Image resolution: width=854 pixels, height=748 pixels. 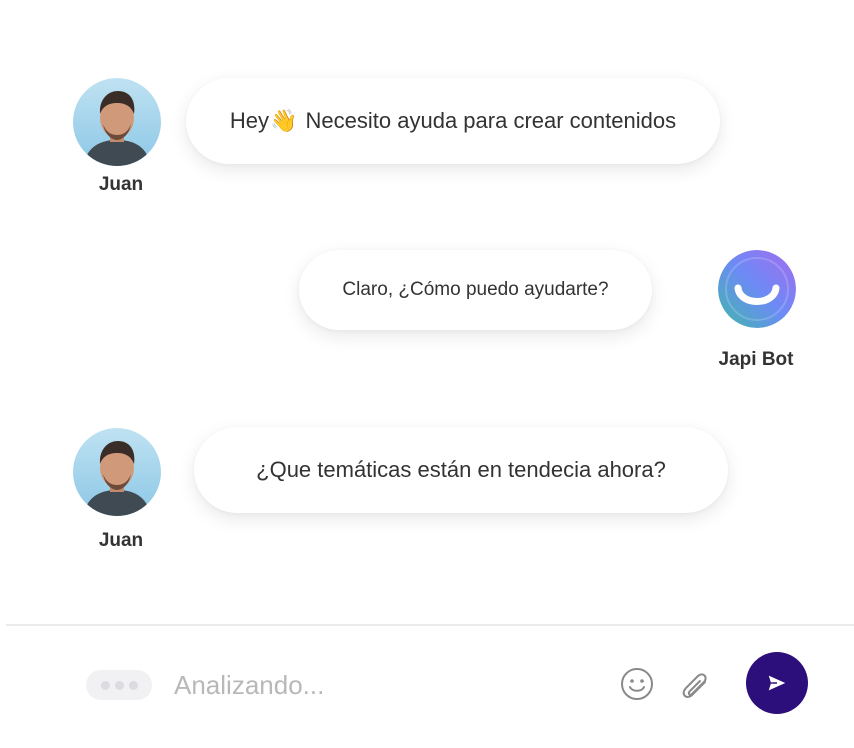 I want to click on waving-hand-icon: 👋, so click(x=284, y=120).